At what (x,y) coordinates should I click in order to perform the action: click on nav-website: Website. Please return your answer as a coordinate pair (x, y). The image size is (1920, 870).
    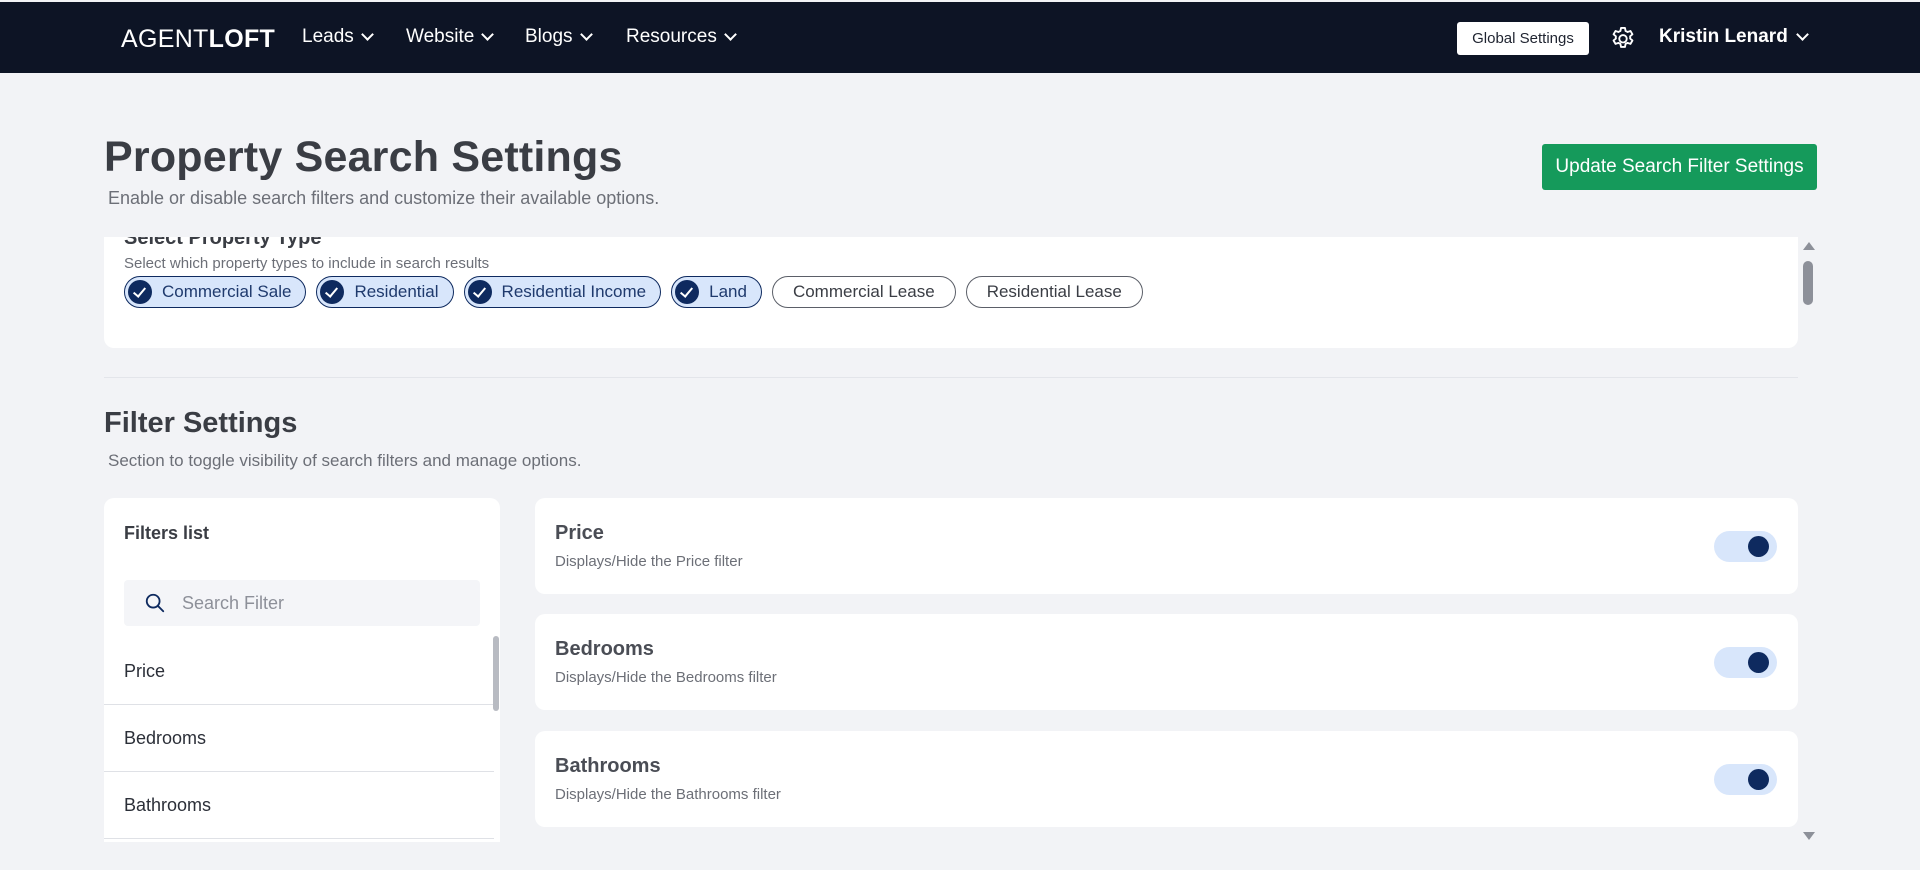
    Looking at the image, I should click on (450, 37).